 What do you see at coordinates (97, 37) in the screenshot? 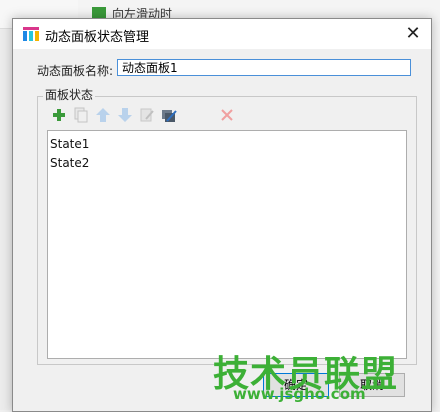
I see `dialog-title: 动态面板状态管理` at bounding box center [97, 37].